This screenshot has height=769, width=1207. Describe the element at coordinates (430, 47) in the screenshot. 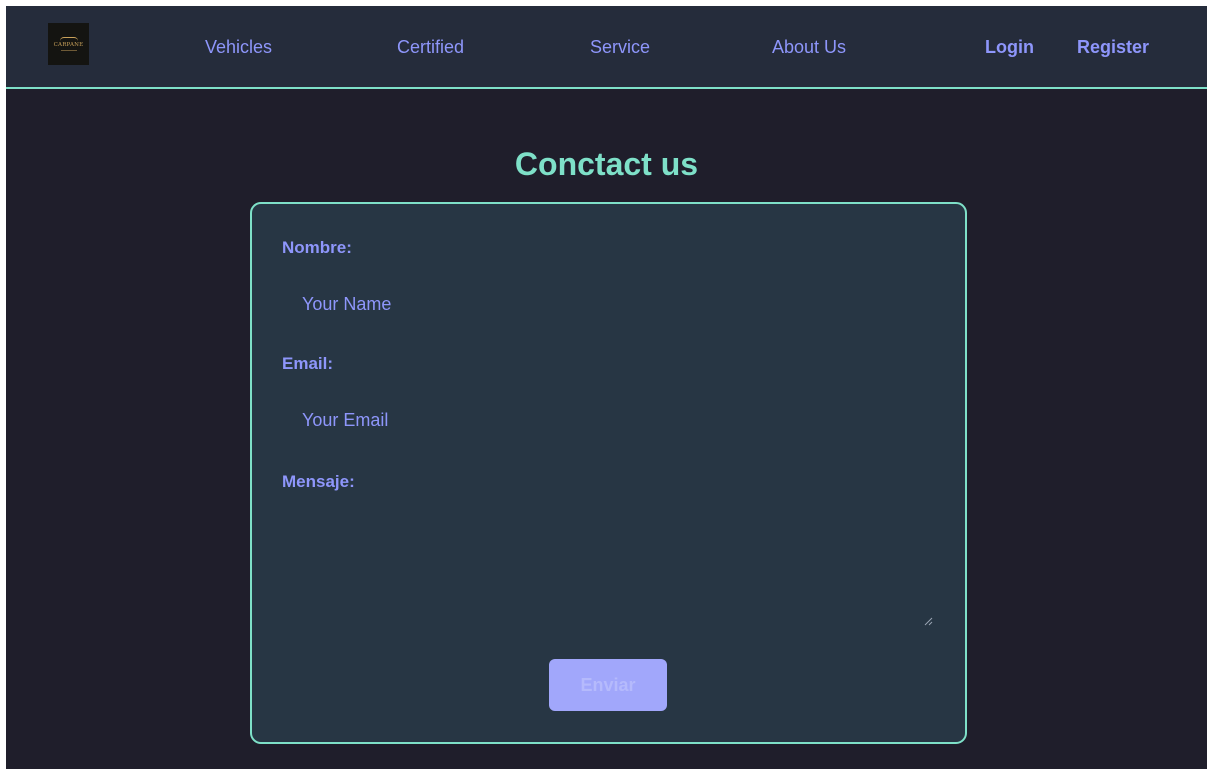

I see `nav-link-certified: Certified` at that location.